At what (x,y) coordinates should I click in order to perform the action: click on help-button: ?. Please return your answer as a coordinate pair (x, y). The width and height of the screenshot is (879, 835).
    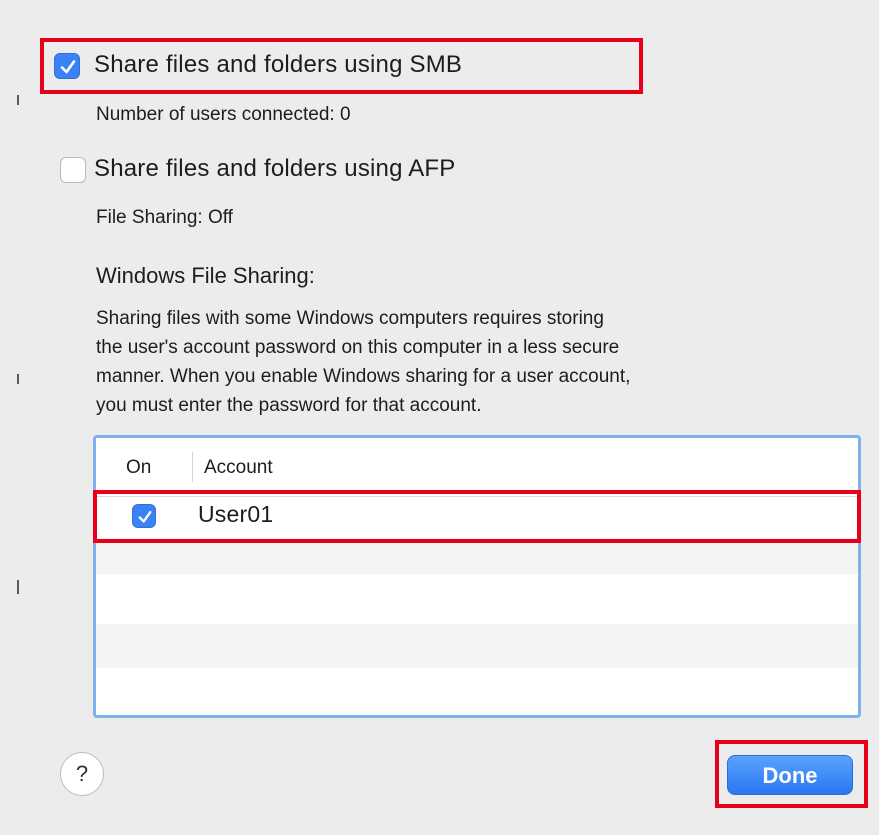
    Looking at the image, I should click on (82, 774).